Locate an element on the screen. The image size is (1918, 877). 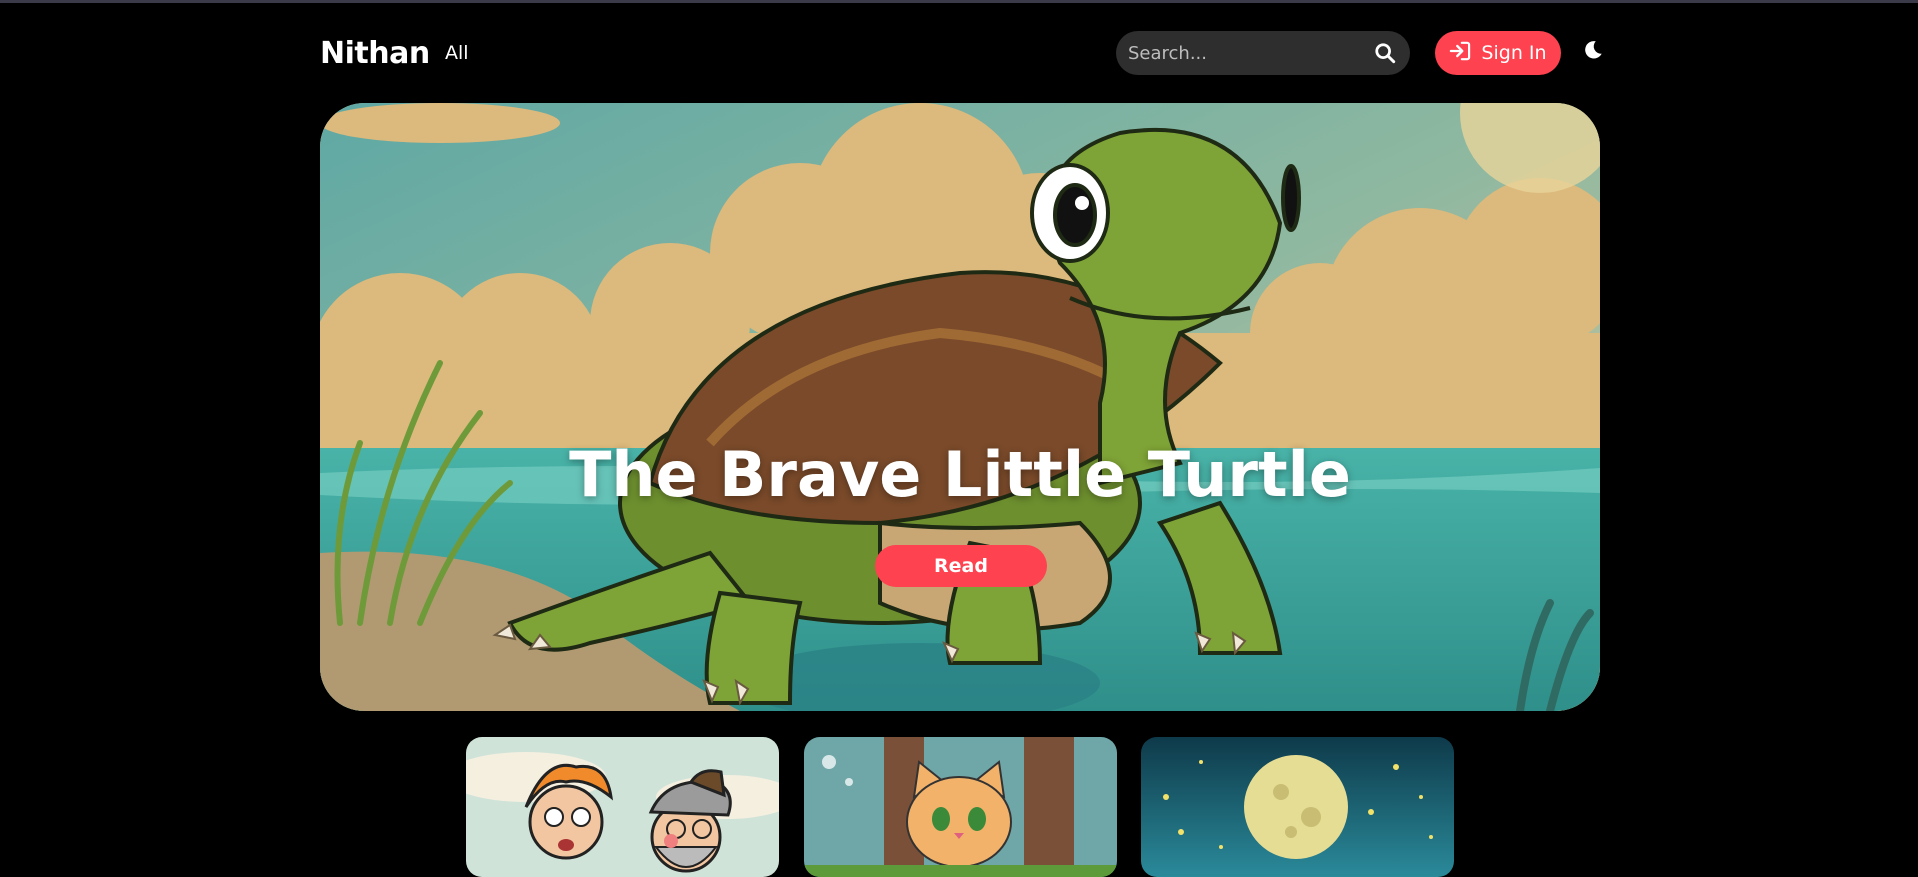
hero-title: The Brave Little Turtle is located at coordinates (960, 474).